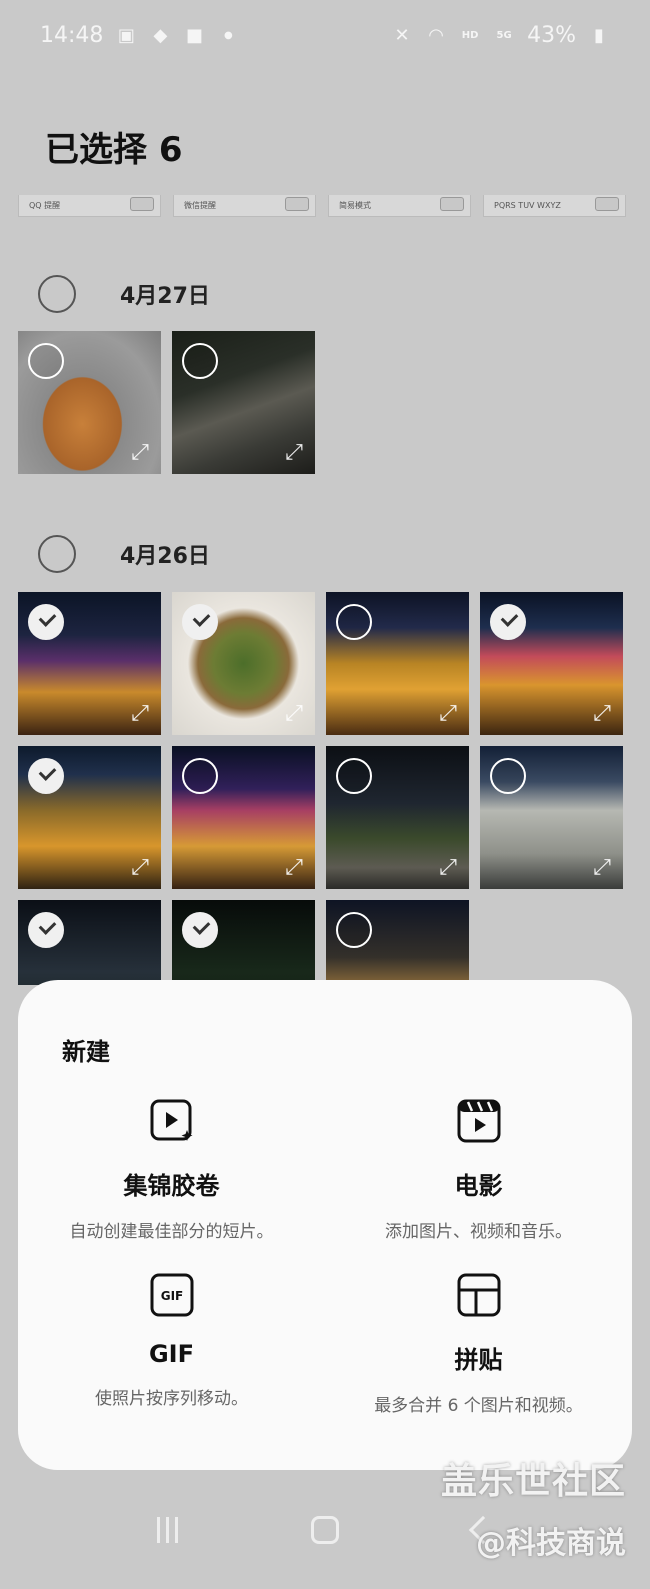 This screenshot has height=1589, width=650. I want to click on battery-icon: ▮, so click(599, 35).